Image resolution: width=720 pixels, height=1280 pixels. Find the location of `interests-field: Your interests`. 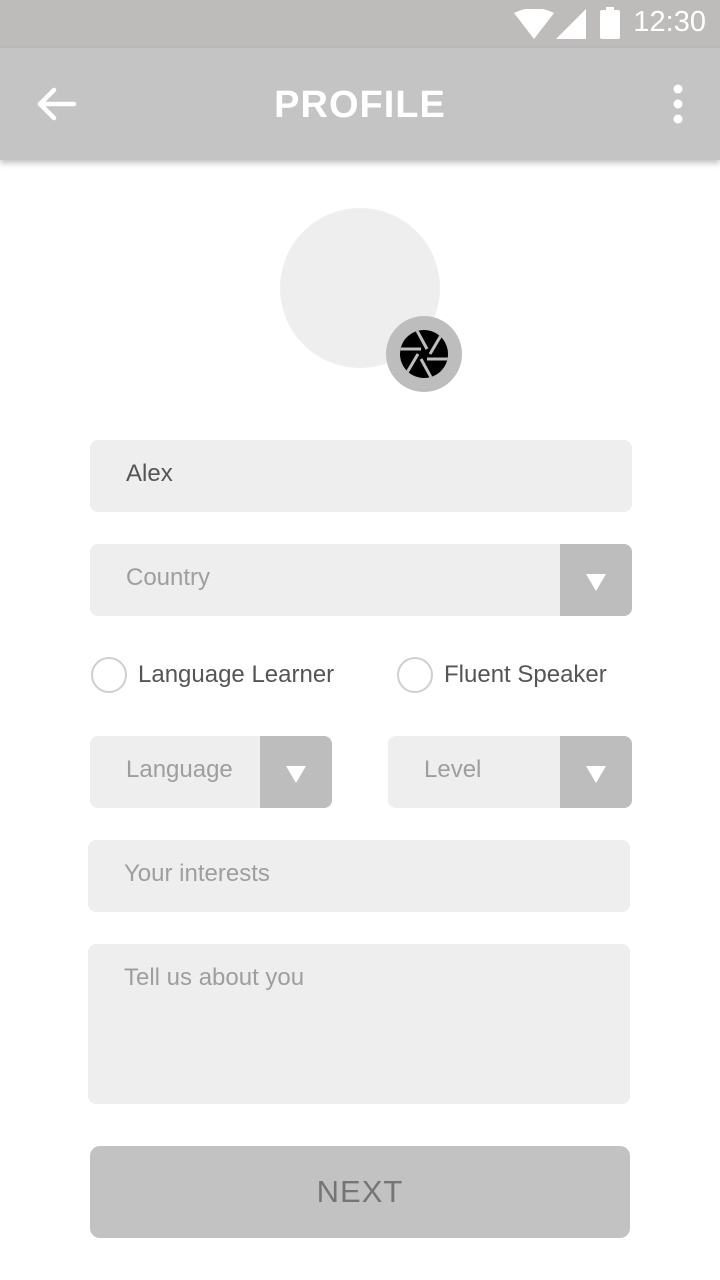

interests-field: Your interests is located at coordinates (359, 876).